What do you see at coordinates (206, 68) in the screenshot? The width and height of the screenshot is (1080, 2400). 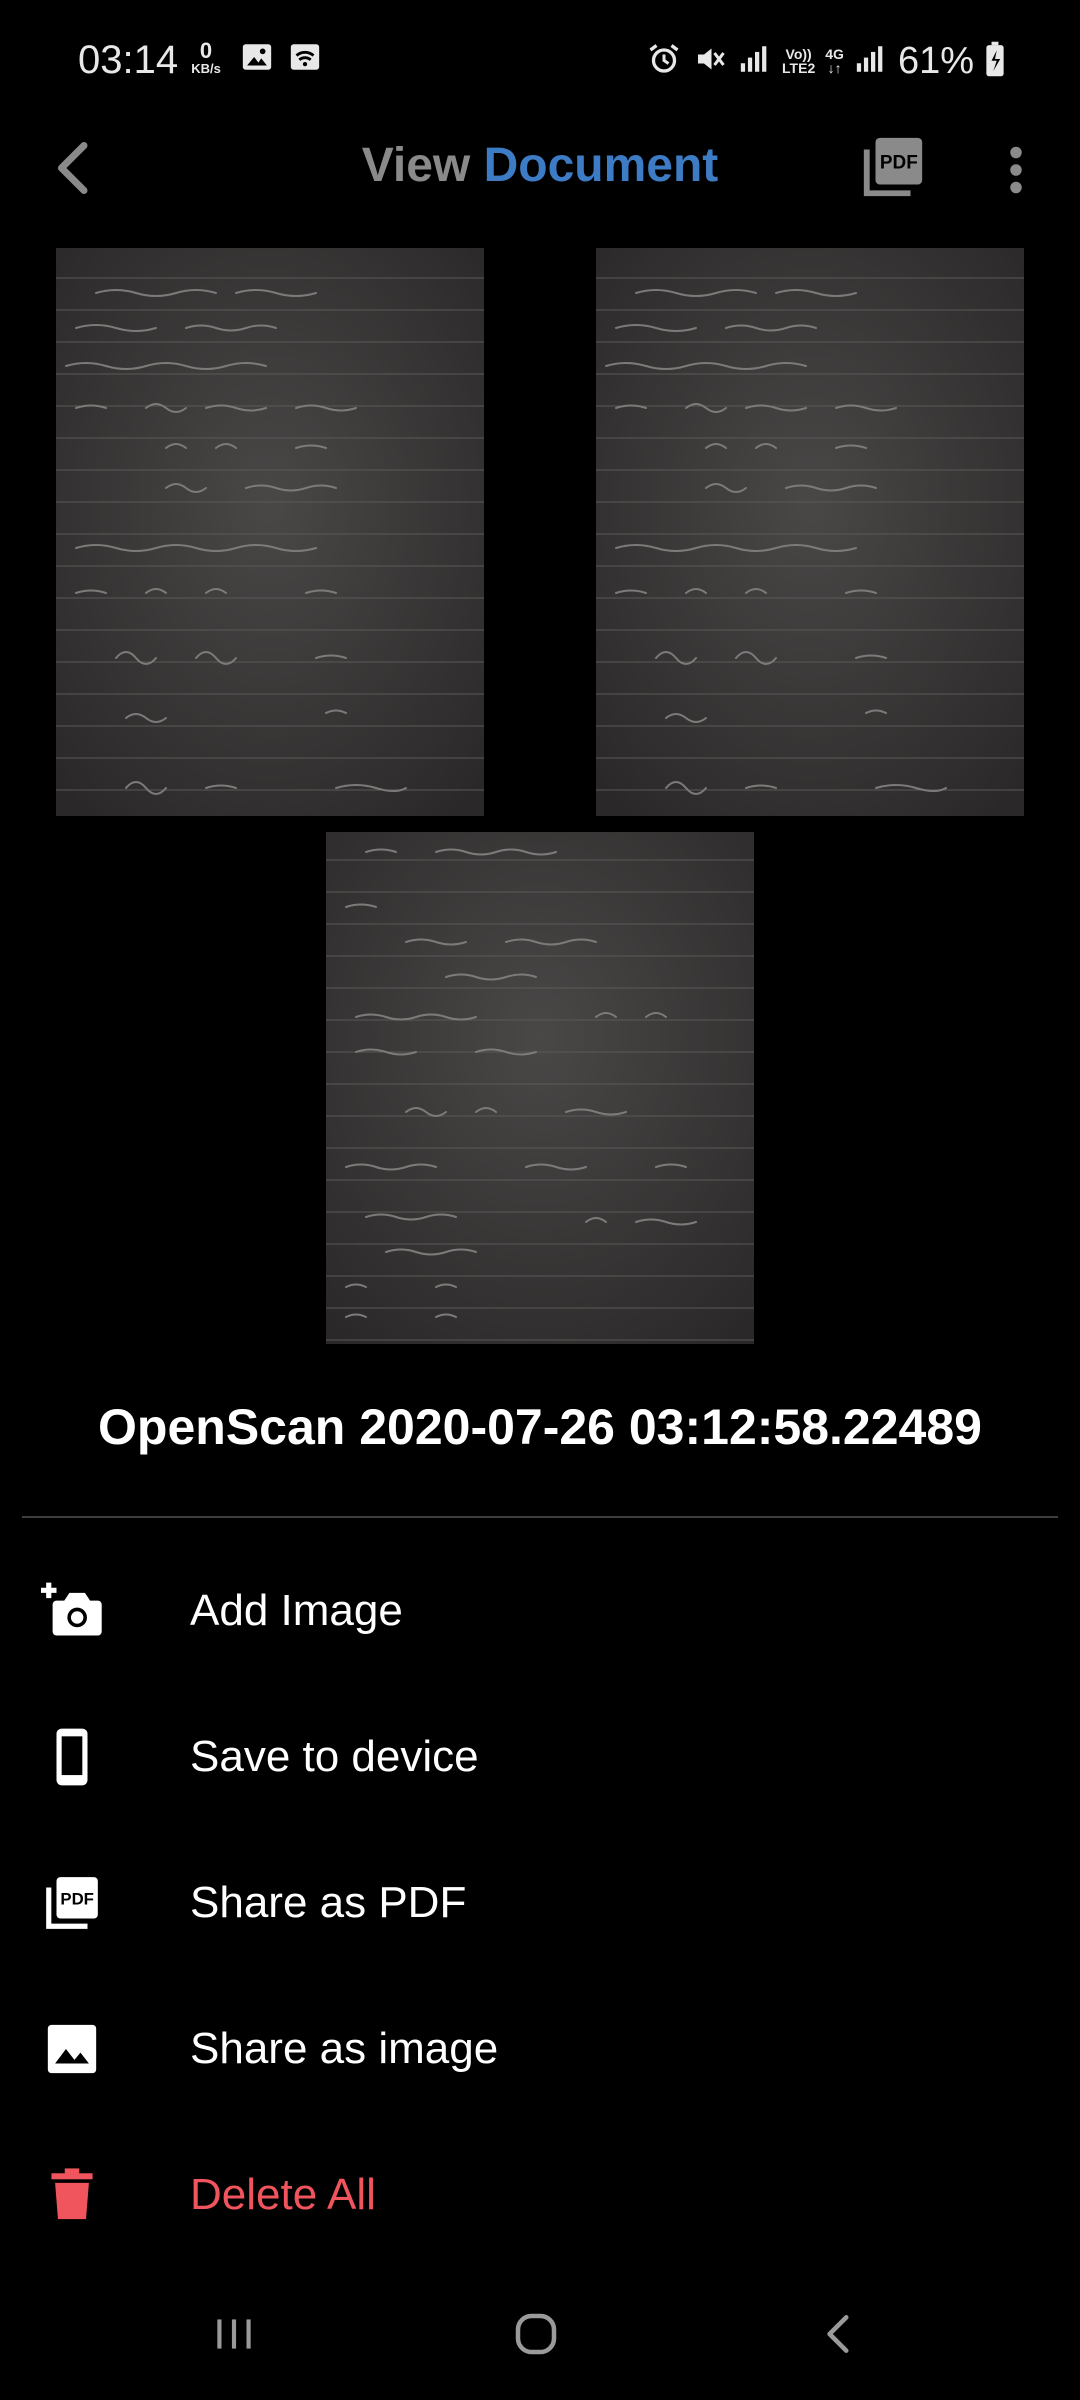 I see `net-speed-unit: KB/s` at bounding box center [206, 68].